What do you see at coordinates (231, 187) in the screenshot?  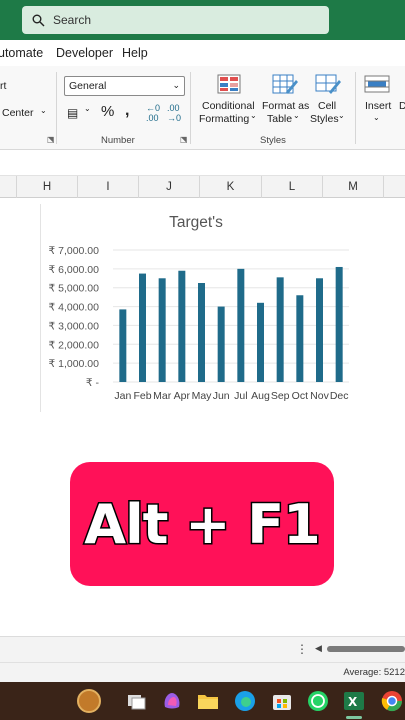 I see `column-header-k: K` at bounding box center [231, 187].